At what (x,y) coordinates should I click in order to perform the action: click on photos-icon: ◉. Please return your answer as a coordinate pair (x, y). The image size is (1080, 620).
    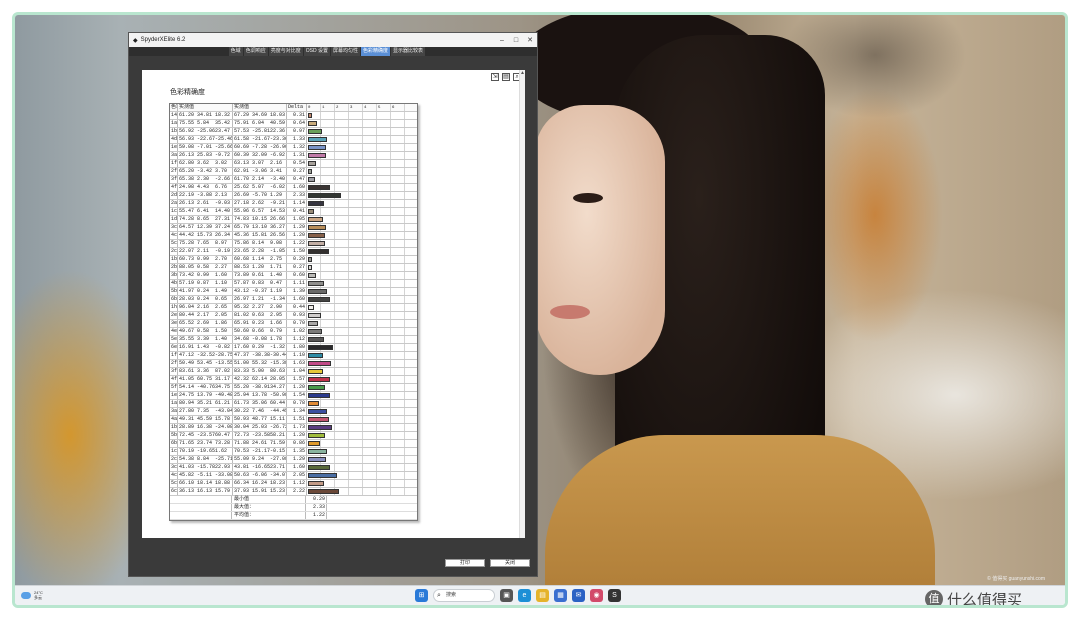
    Looking at the image, I should click on (596, 595).